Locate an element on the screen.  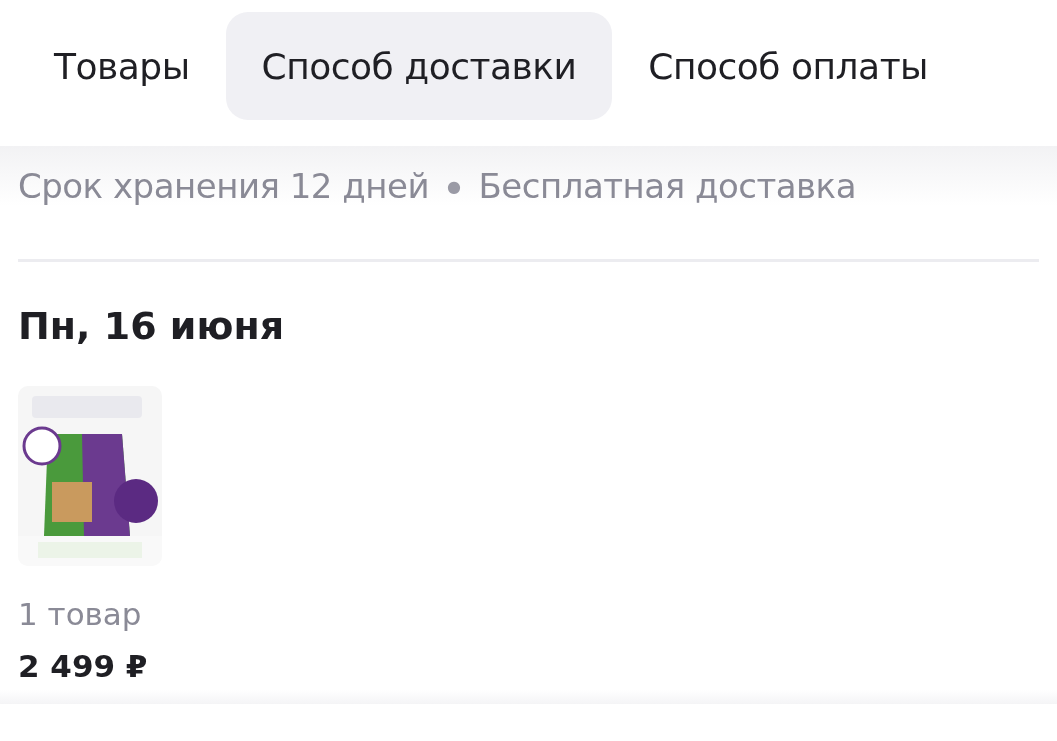
tab: Товары is located at coordinates (123, 66).